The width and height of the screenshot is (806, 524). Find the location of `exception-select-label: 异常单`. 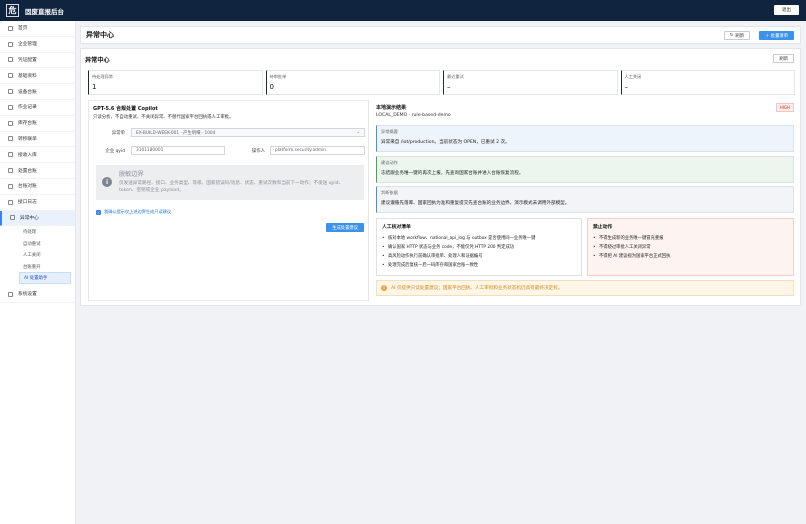

exception-select-label: 异常单 is located at coordinates (118, 133).